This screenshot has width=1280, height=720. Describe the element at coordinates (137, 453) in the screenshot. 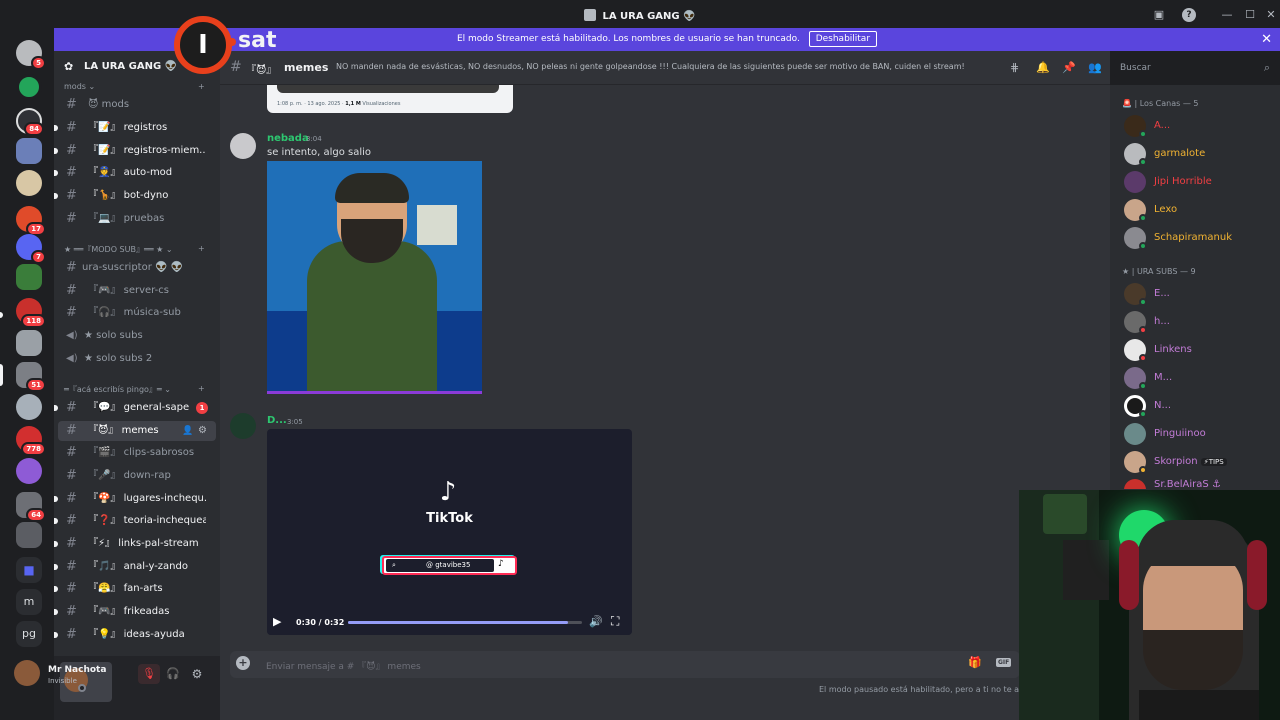

I see `channel-clips-sabrosos: # 『🎬』 clips-sabrosos` at that location.